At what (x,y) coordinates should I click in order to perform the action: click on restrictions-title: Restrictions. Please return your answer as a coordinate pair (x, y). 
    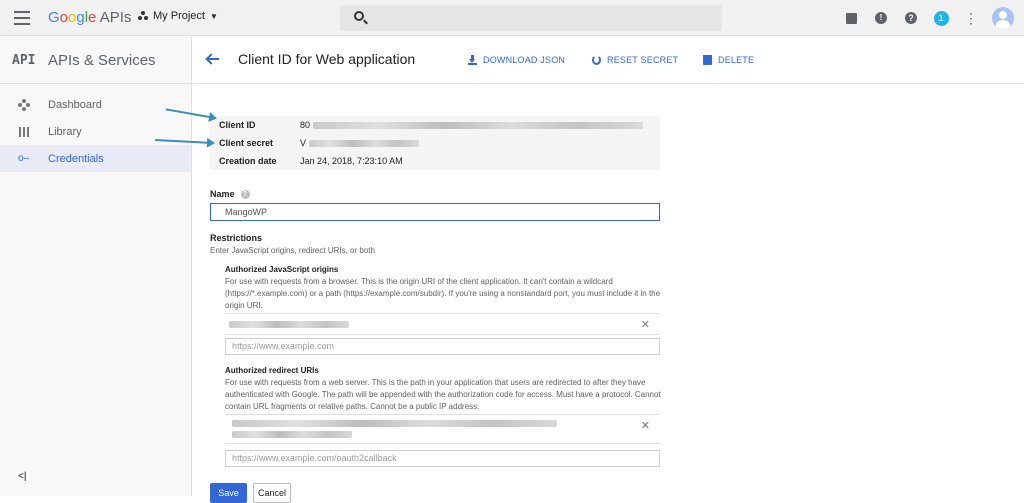
    Looking at the image, I should click on (236, 238).